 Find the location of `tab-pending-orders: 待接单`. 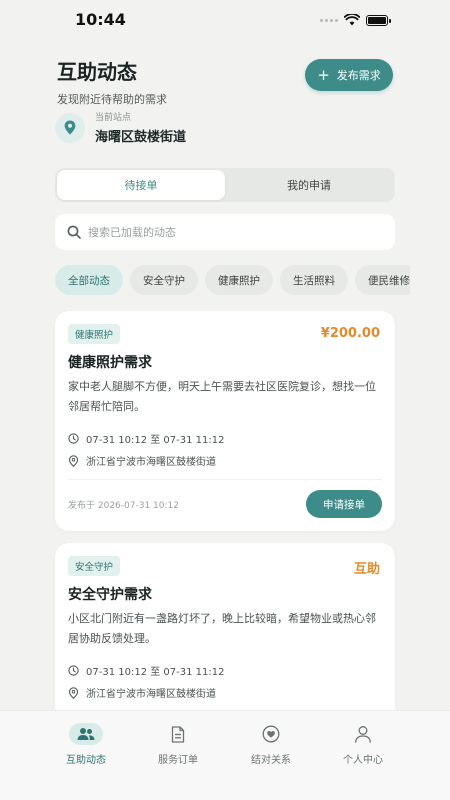

tab-pending-orders: 待接单 is located at coordinates (141, 185).